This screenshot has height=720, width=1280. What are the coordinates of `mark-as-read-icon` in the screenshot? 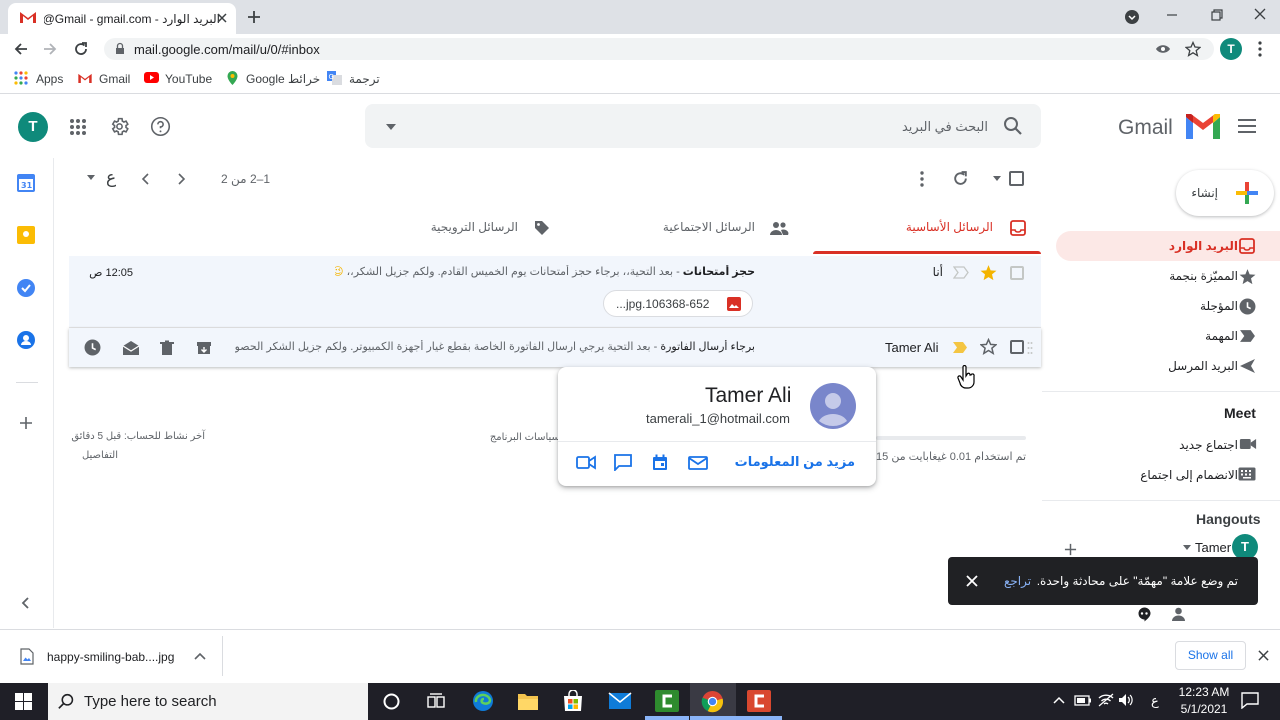 It's located at (131, 348).